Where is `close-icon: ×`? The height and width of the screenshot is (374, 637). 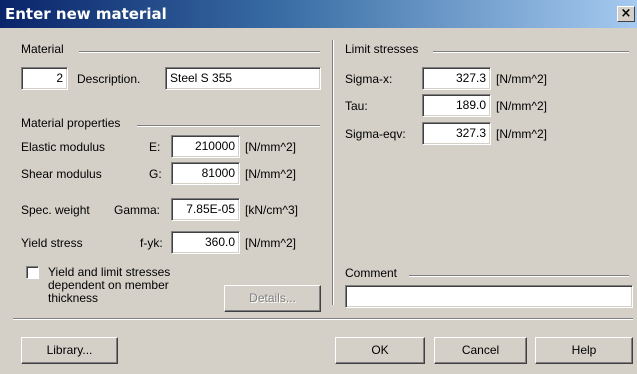 close-icon: × is located at coordinates (626, 13).